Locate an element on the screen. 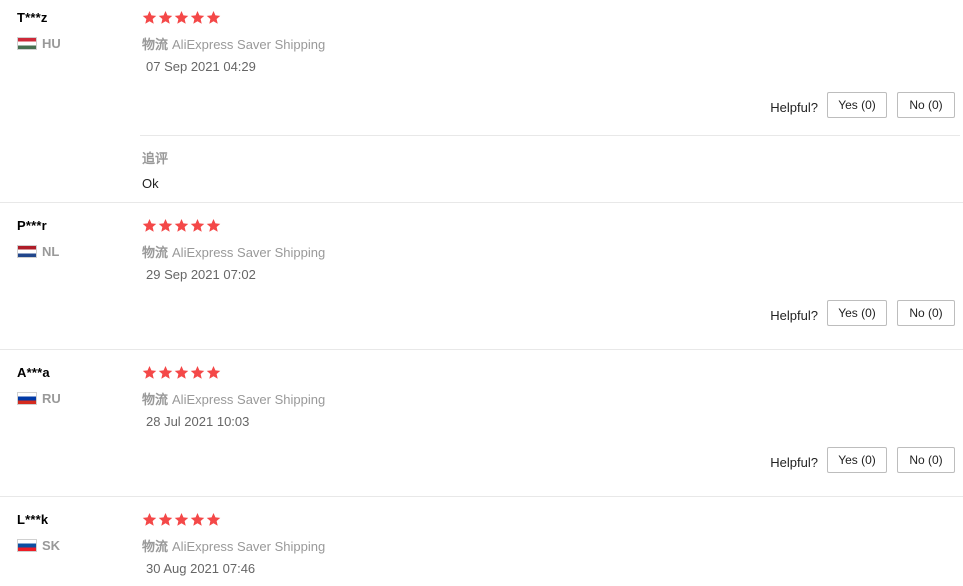 The height and width of the screenshot is (586, 963). slovakia-flag-icon is located at coordinates (27, 545).